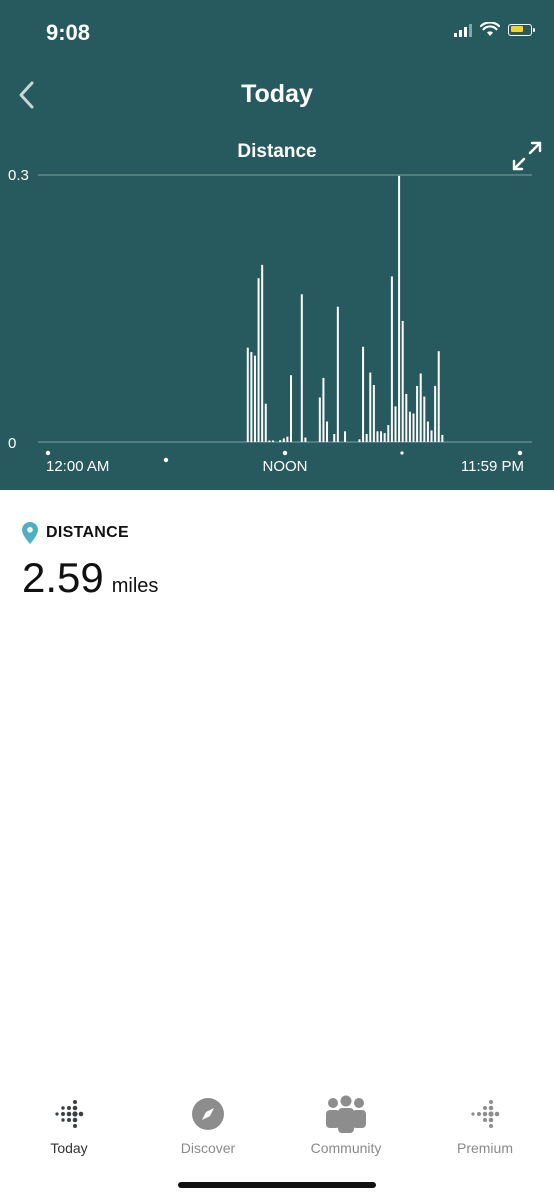 Image resolution: width=554 pixels, height=1200 pixels. Describe the element at coordinates (69, 1114) in the screenshot. I see `fitbit-dots-icon` at that location.